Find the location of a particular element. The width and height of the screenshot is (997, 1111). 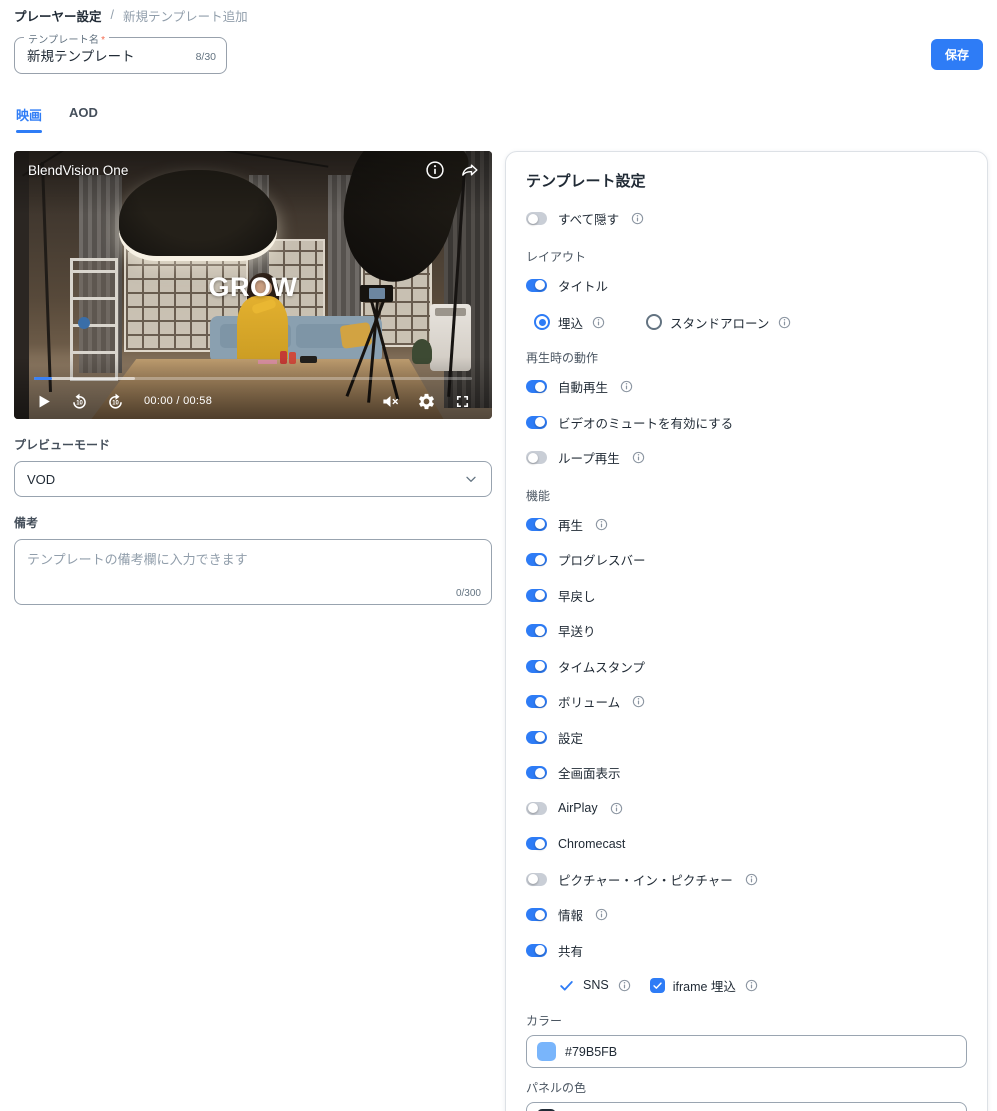

toggle-label-chromecast: Chromecast is located at coordinates (592, 843).